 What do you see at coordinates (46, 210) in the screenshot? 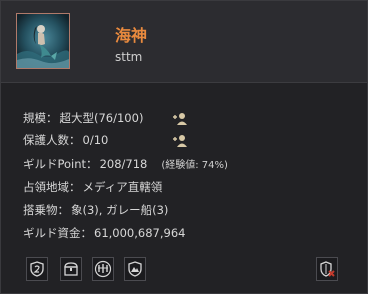
I see `mounts-label: 搭乗物：` at bounding box center [46, 210].